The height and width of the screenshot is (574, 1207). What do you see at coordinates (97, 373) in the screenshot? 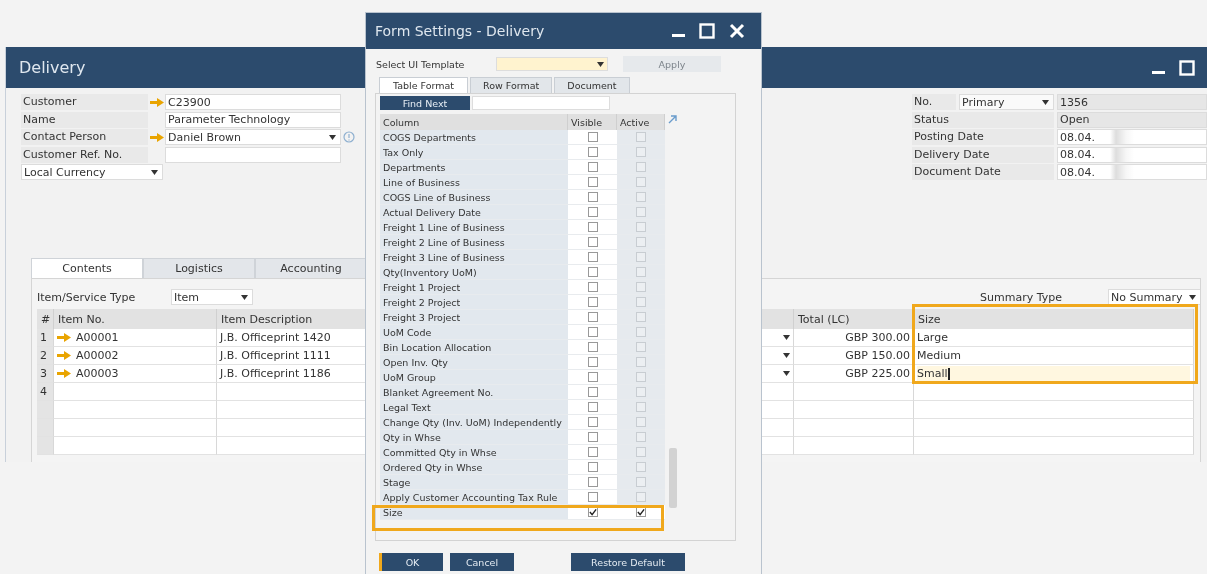
I see `item-number: A00003` at bounding box center [97, 373].